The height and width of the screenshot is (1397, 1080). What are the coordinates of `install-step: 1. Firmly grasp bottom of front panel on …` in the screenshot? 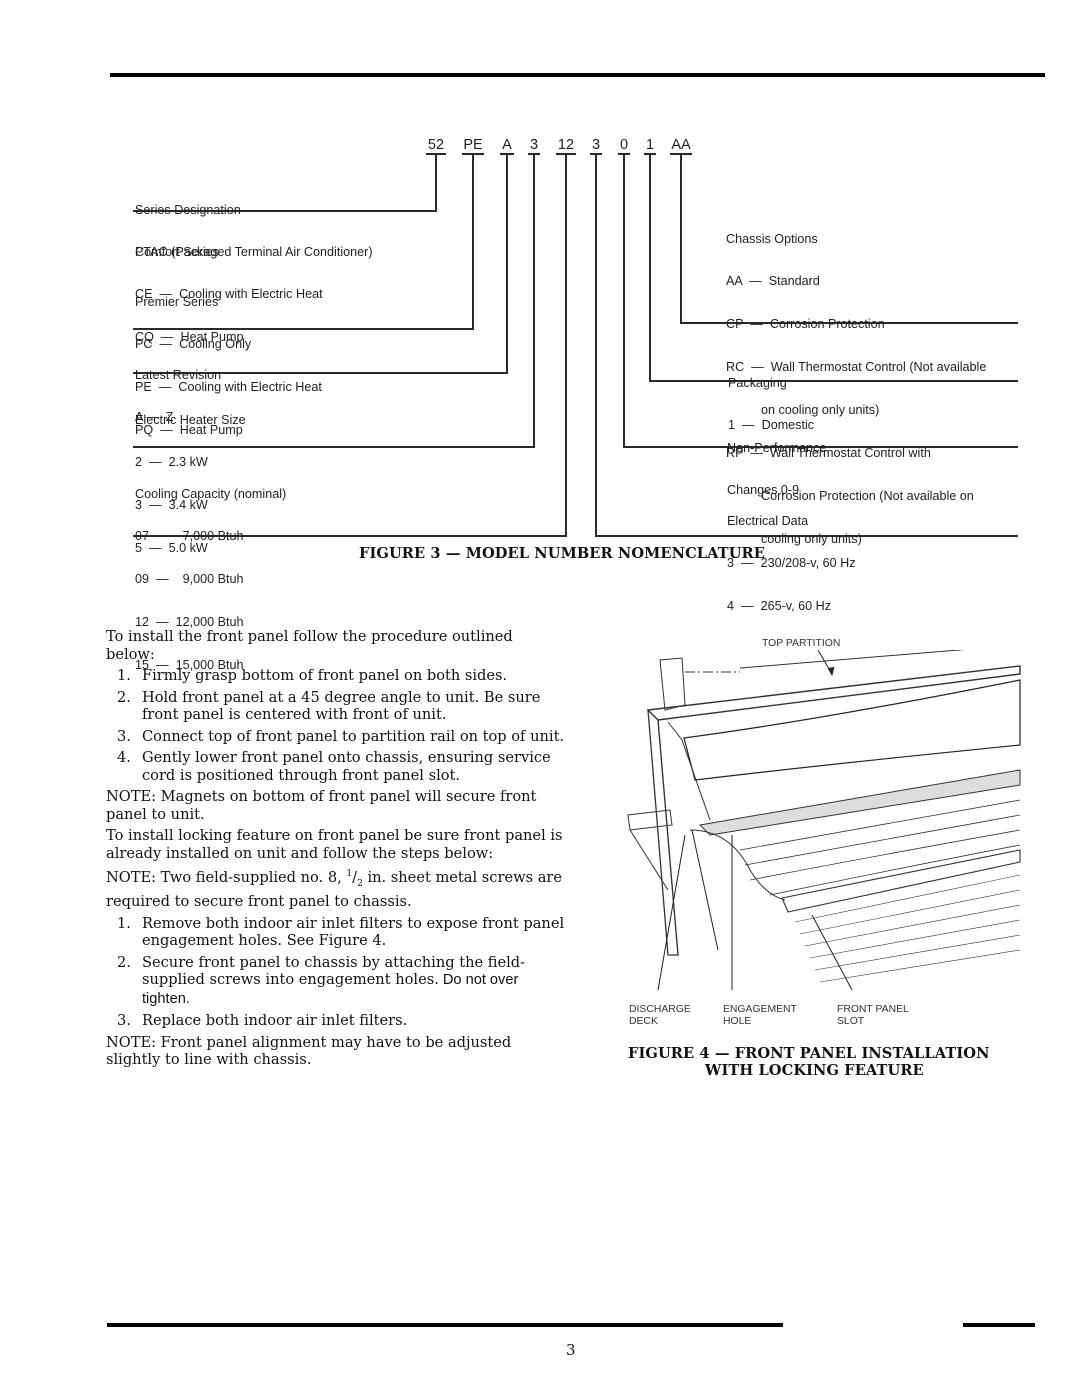 It's located at (312, 675).